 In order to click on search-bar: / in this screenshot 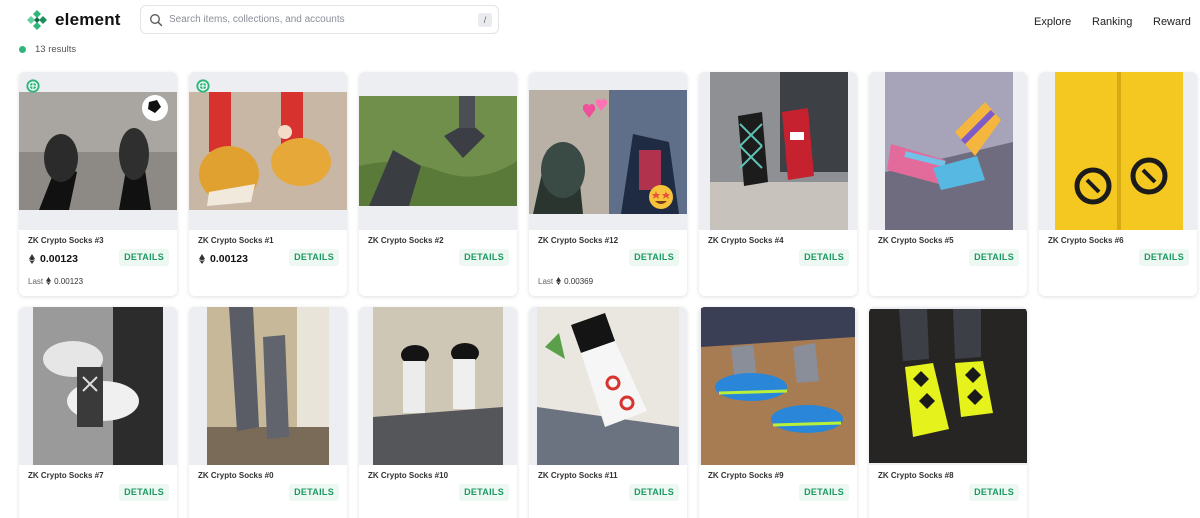, I will do `click(319, 19)`.